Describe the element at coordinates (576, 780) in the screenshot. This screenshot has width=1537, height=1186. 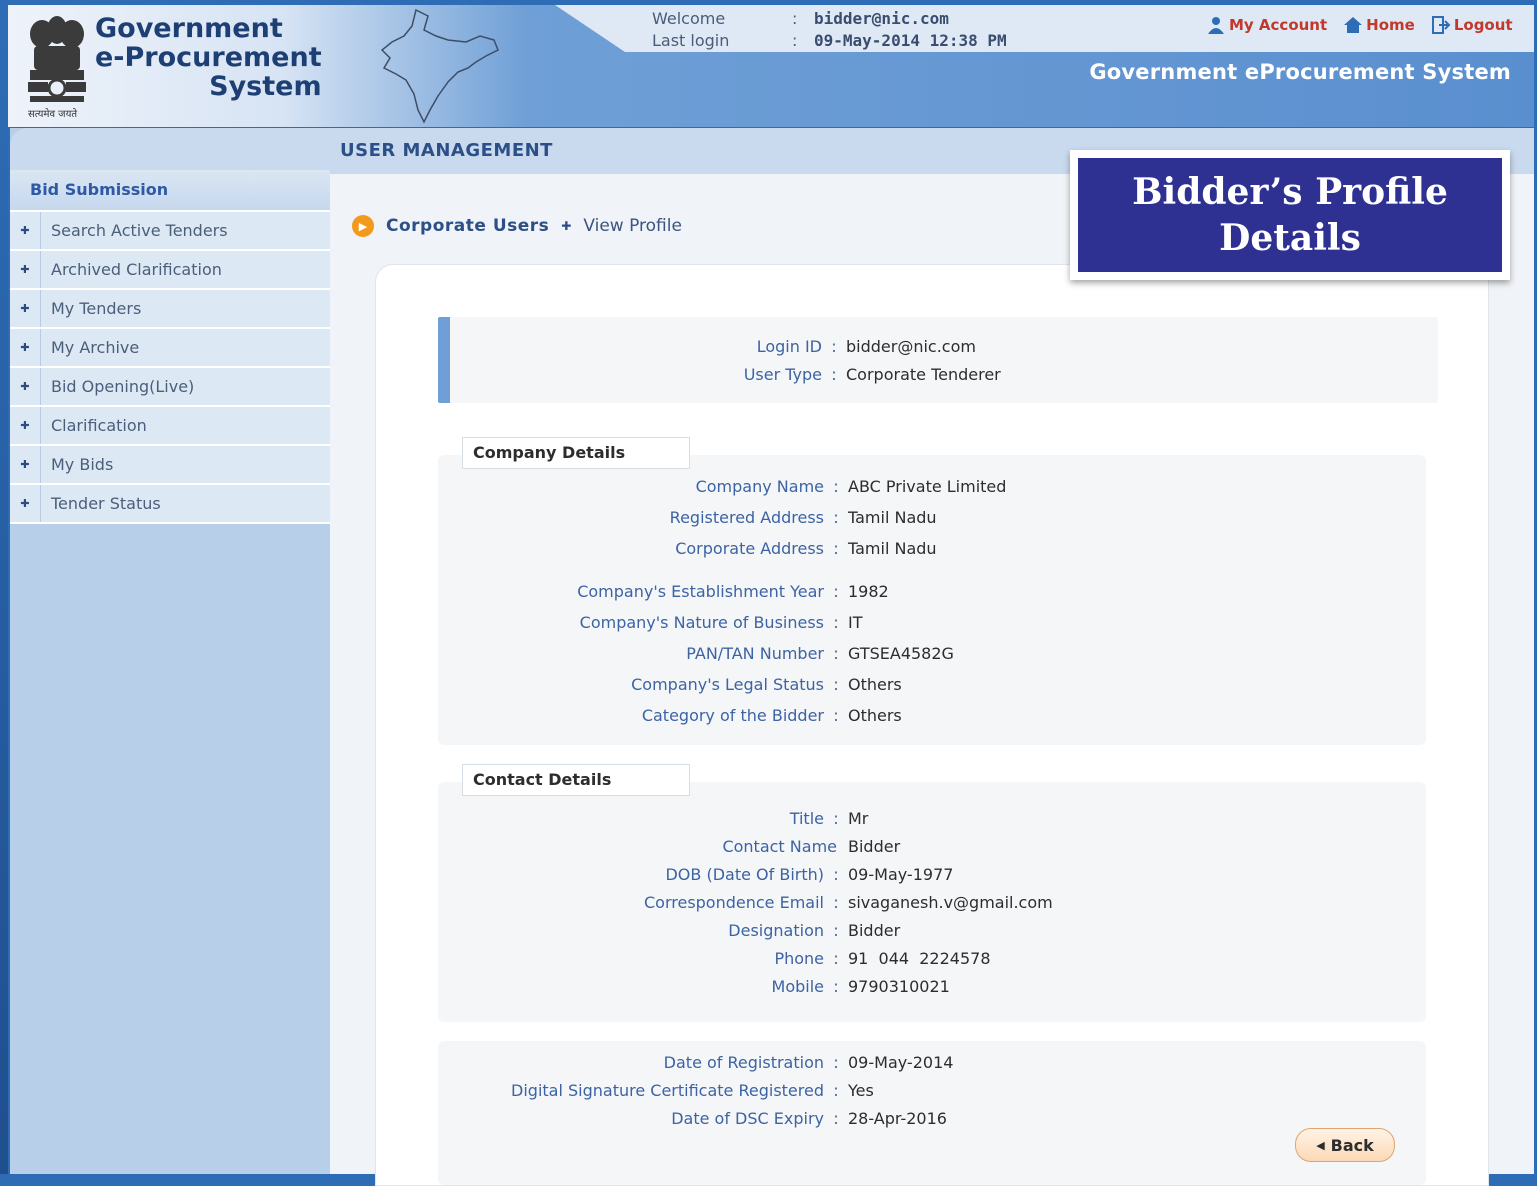
I see `contact-details-legend: Contact Details` at that location.